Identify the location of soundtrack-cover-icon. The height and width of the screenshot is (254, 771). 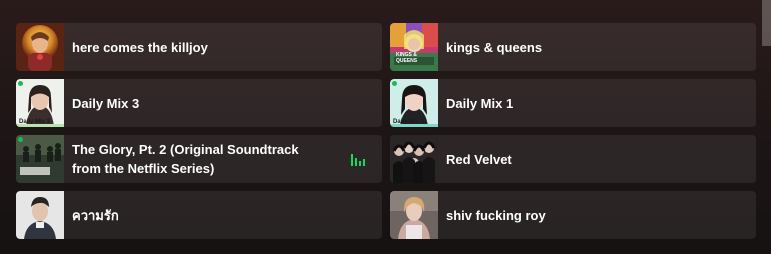
(40, 159).